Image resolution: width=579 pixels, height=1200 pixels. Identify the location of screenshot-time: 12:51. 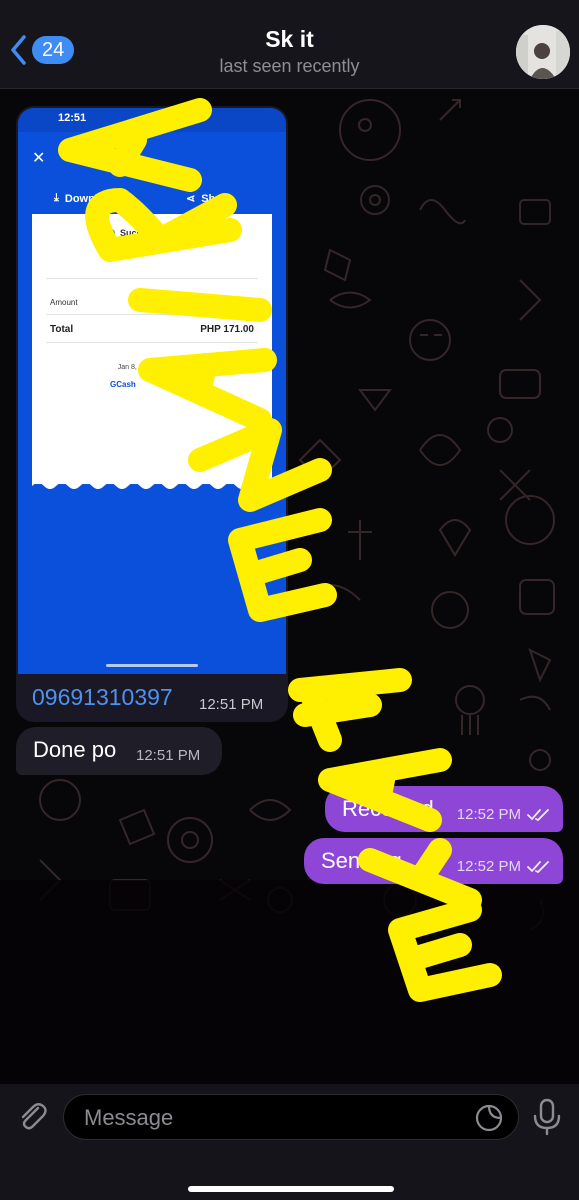
(72, 118).